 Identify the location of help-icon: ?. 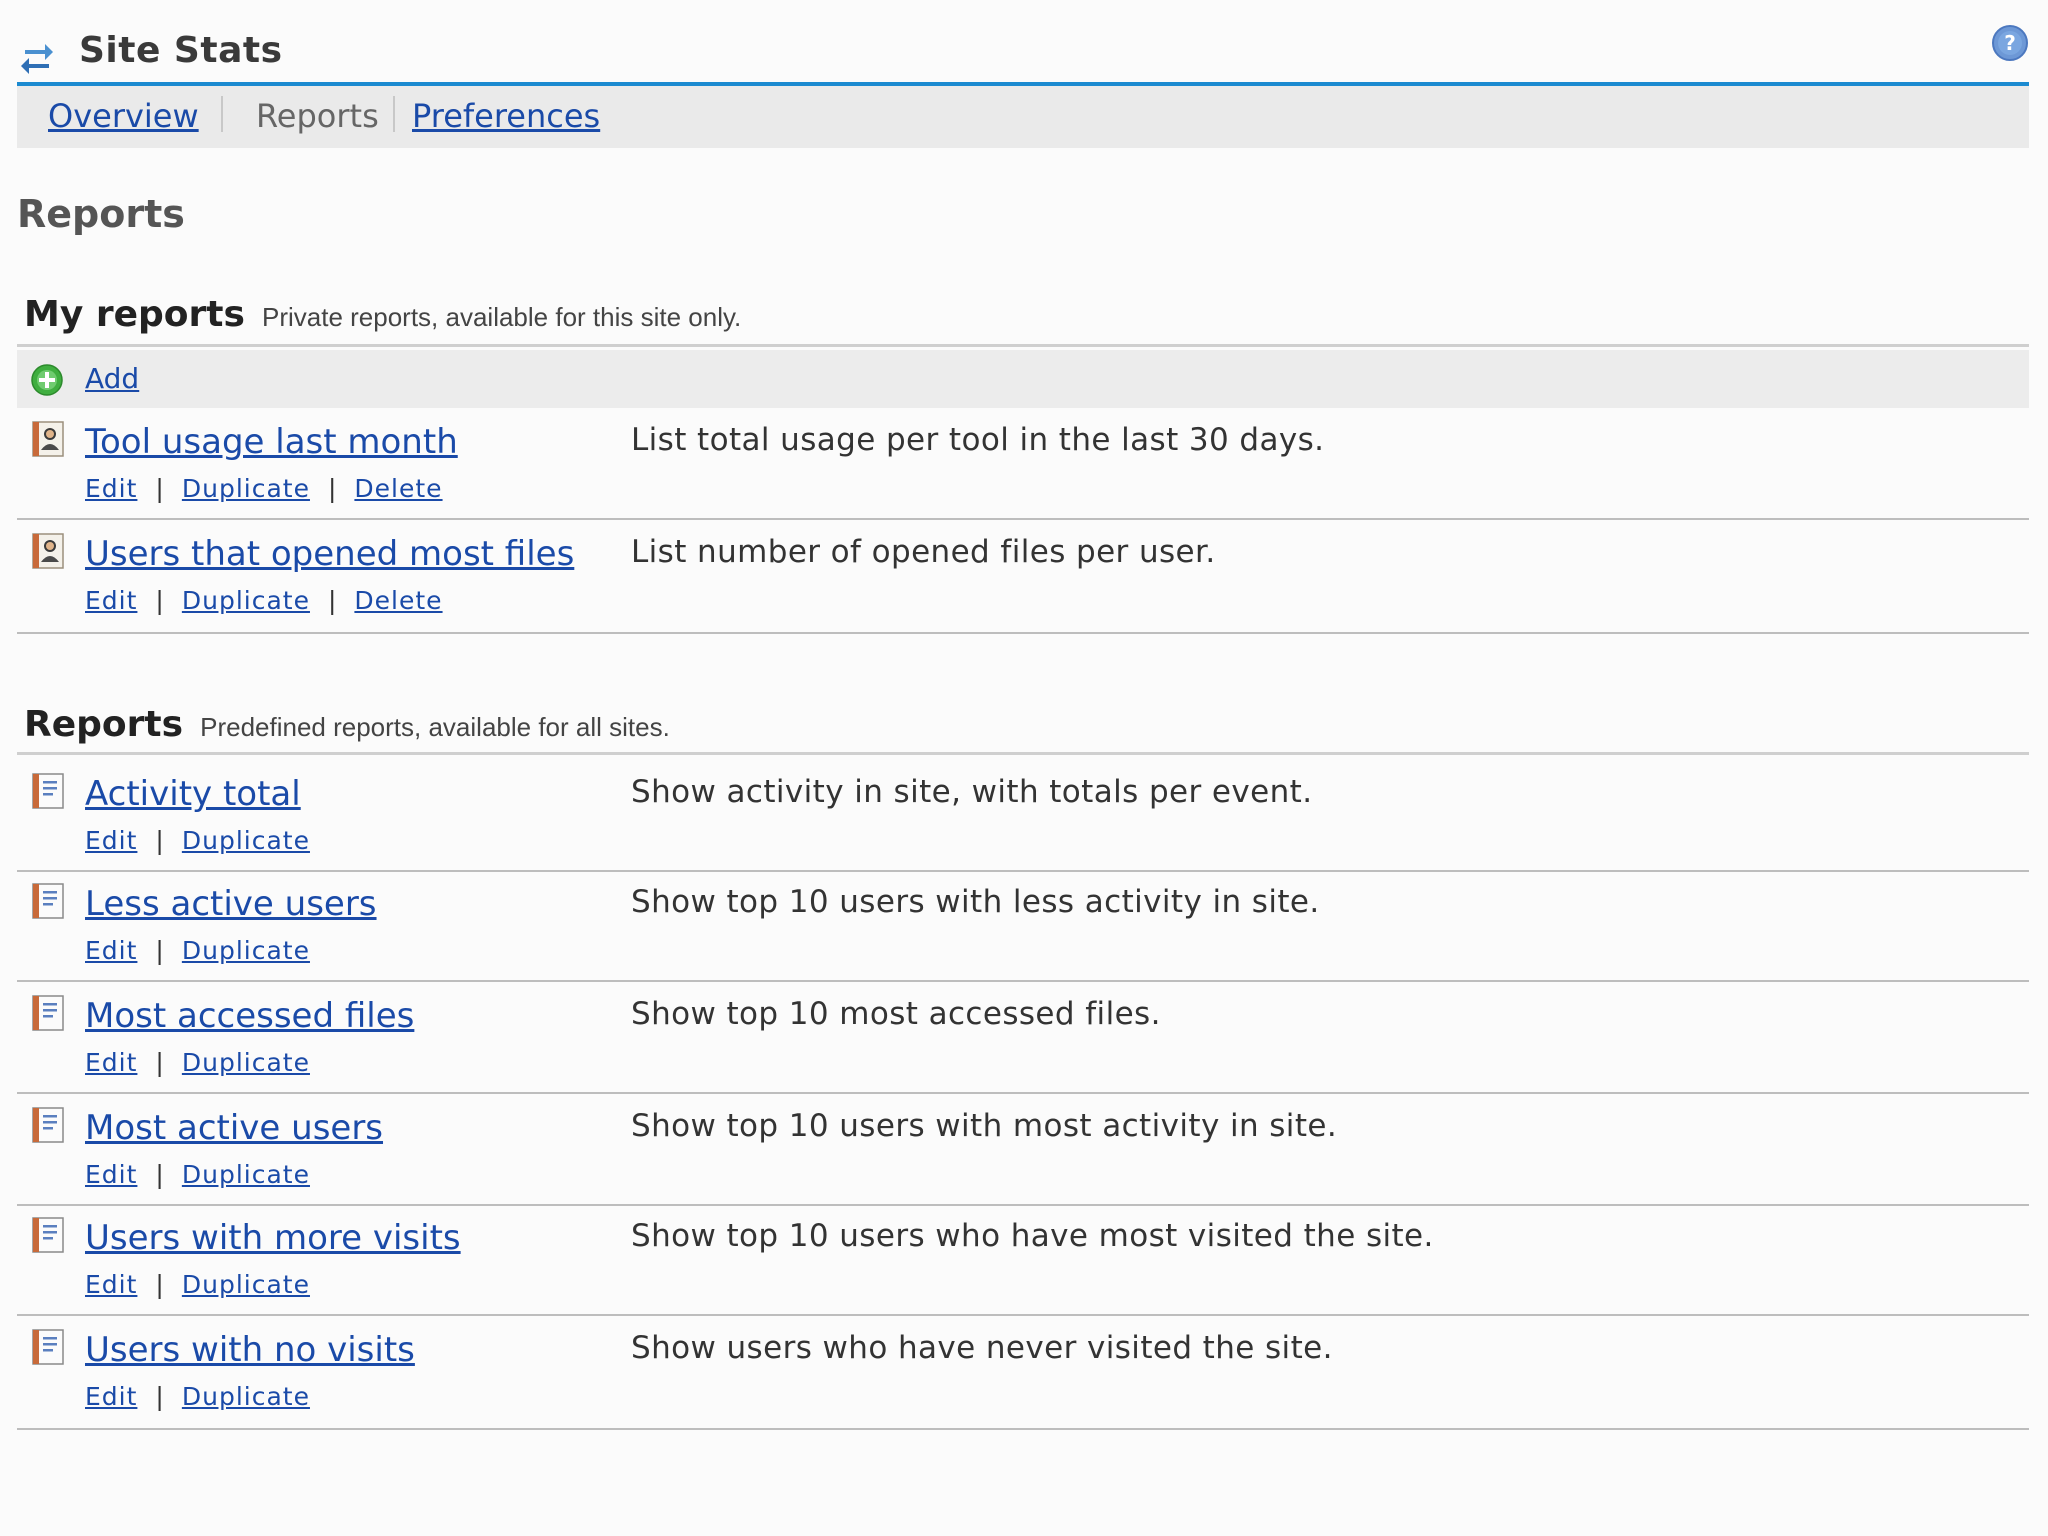
(2010, 43).